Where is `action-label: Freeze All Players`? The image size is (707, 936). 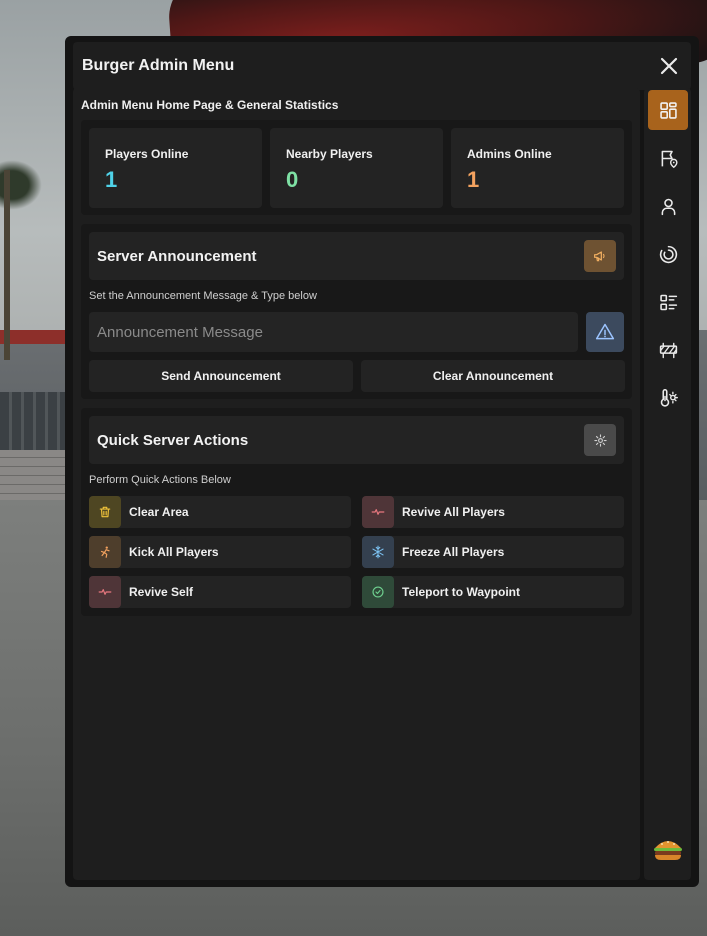 action-label: Freeze All Players is located at coordinates (453, 552).